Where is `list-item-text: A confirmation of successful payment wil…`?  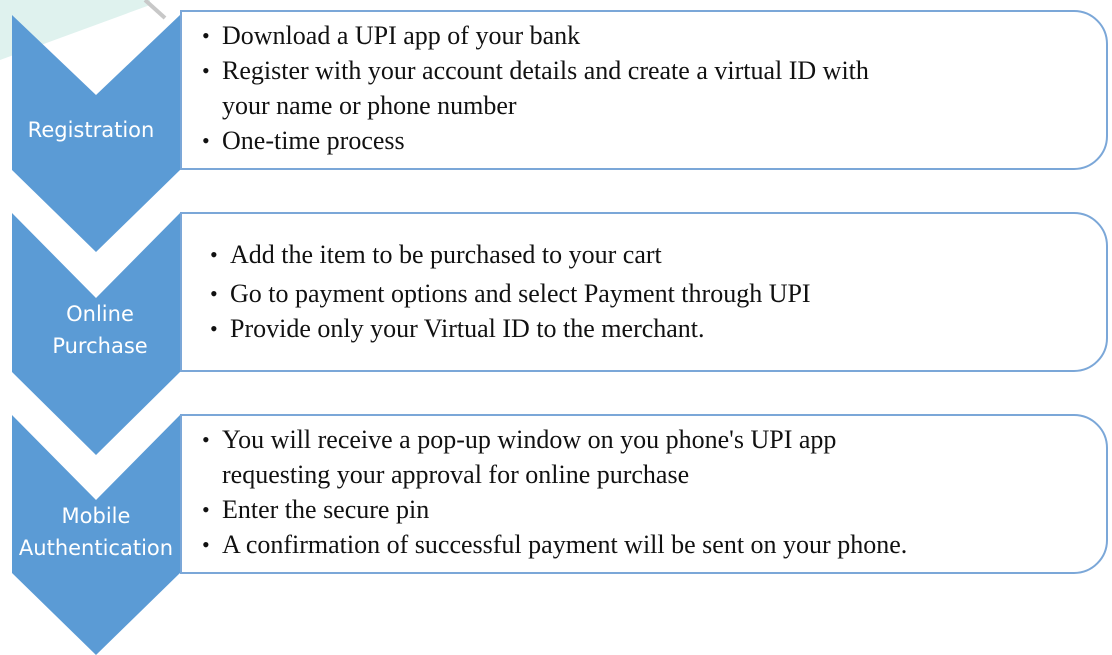
list-item-text: A confirmation of successful payment wil… is located at coordinates (565, 544).